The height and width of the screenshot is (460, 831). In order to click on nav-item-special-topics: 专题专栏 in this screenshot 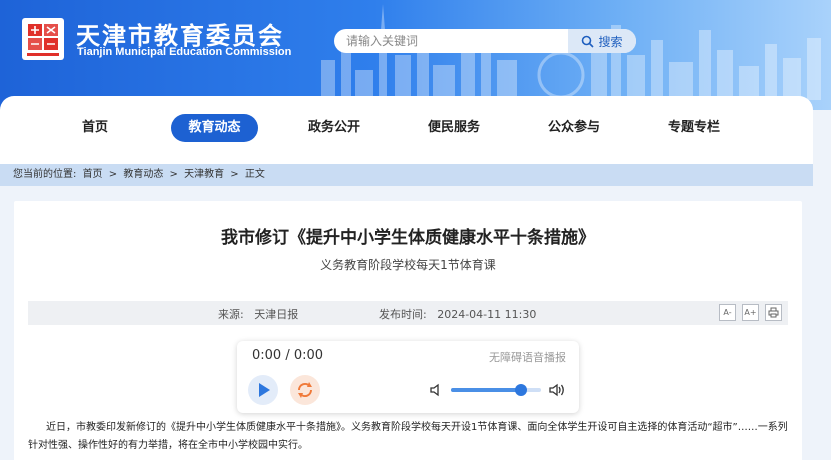, I will do `click(694, 128)`.